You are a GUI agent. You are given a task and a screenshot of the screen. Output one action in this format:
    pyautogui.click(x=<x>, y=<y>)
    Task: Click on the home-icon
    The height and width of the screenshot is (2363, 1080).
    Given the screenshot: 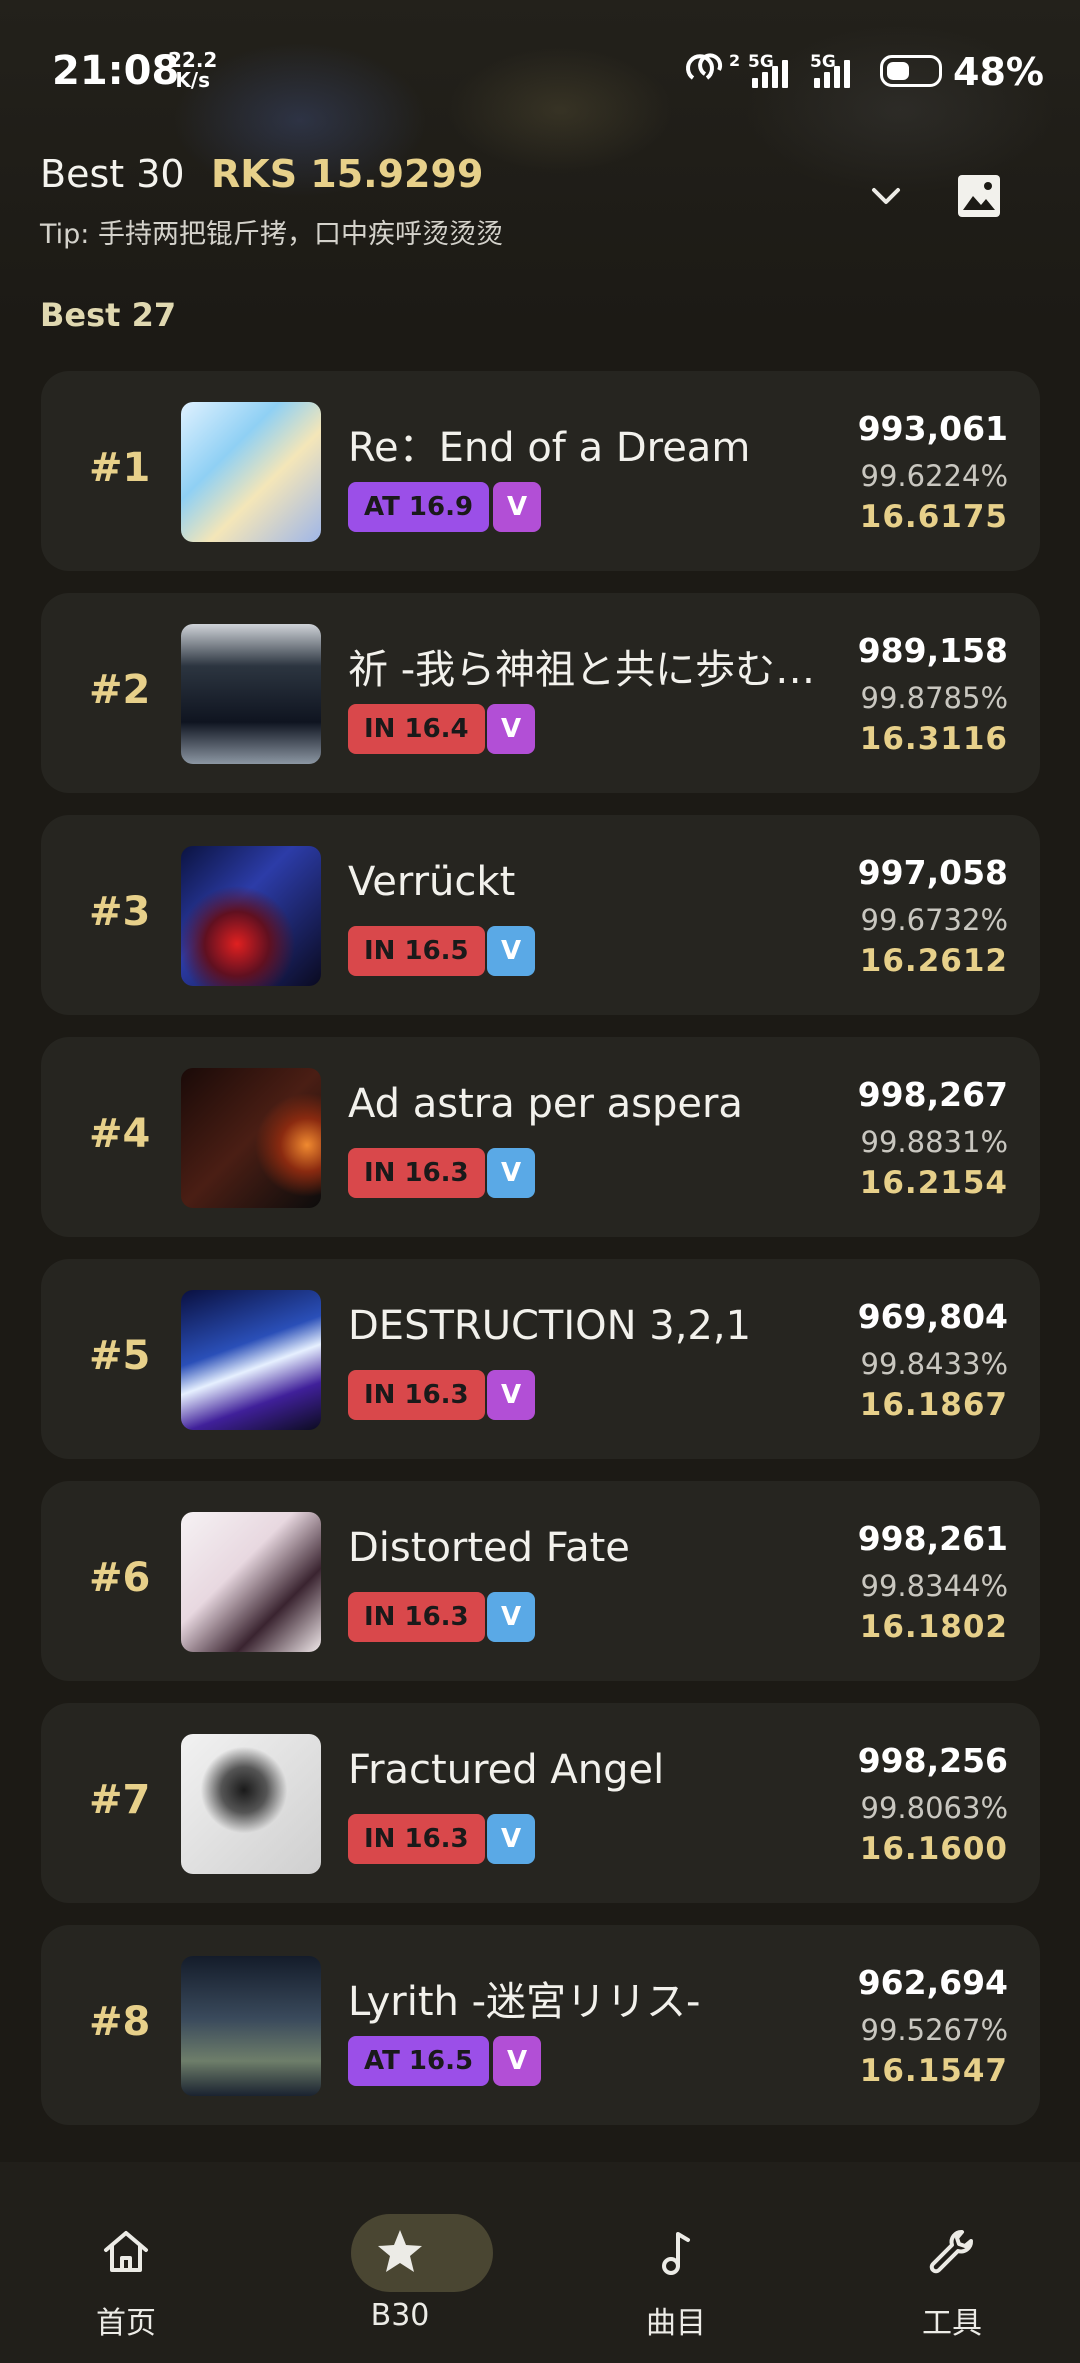 What is the action you would take?
    pyautogui.click(x=126, y=2251)
    